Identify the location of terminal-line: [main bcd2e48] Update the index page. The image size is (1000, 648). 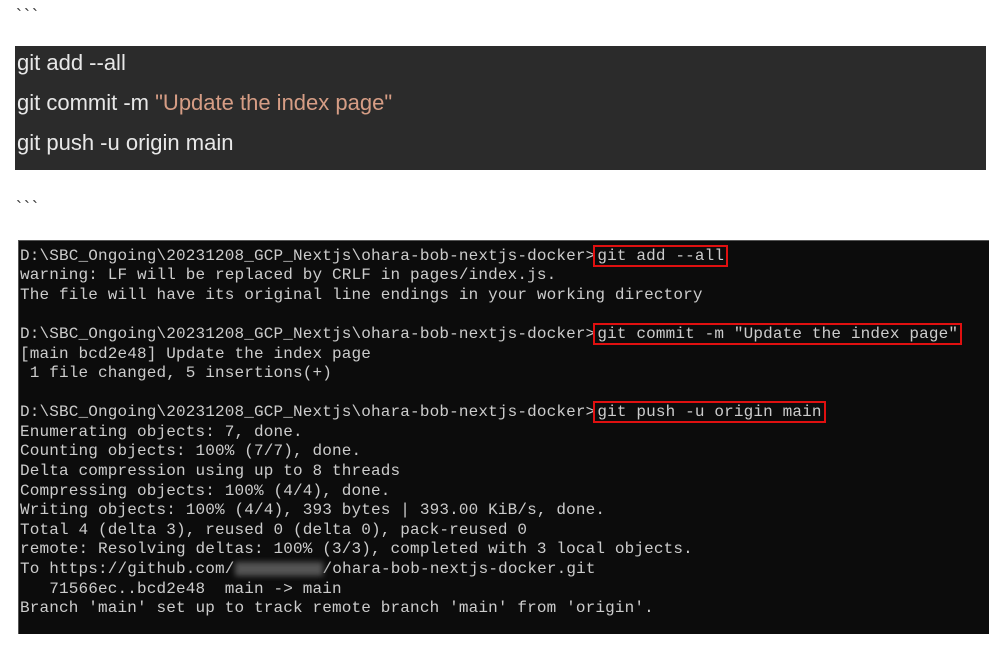
(196, 354).